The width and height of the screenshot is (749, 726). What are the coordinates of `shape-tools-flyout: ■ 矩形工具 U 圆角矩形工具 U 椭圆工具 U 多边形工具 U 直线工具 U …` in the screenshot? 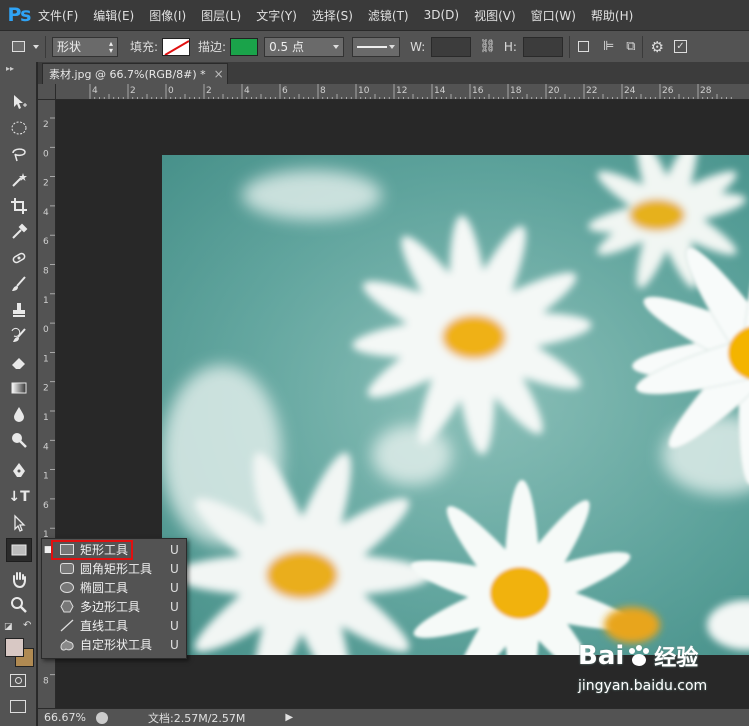 It's located at (114, 598).